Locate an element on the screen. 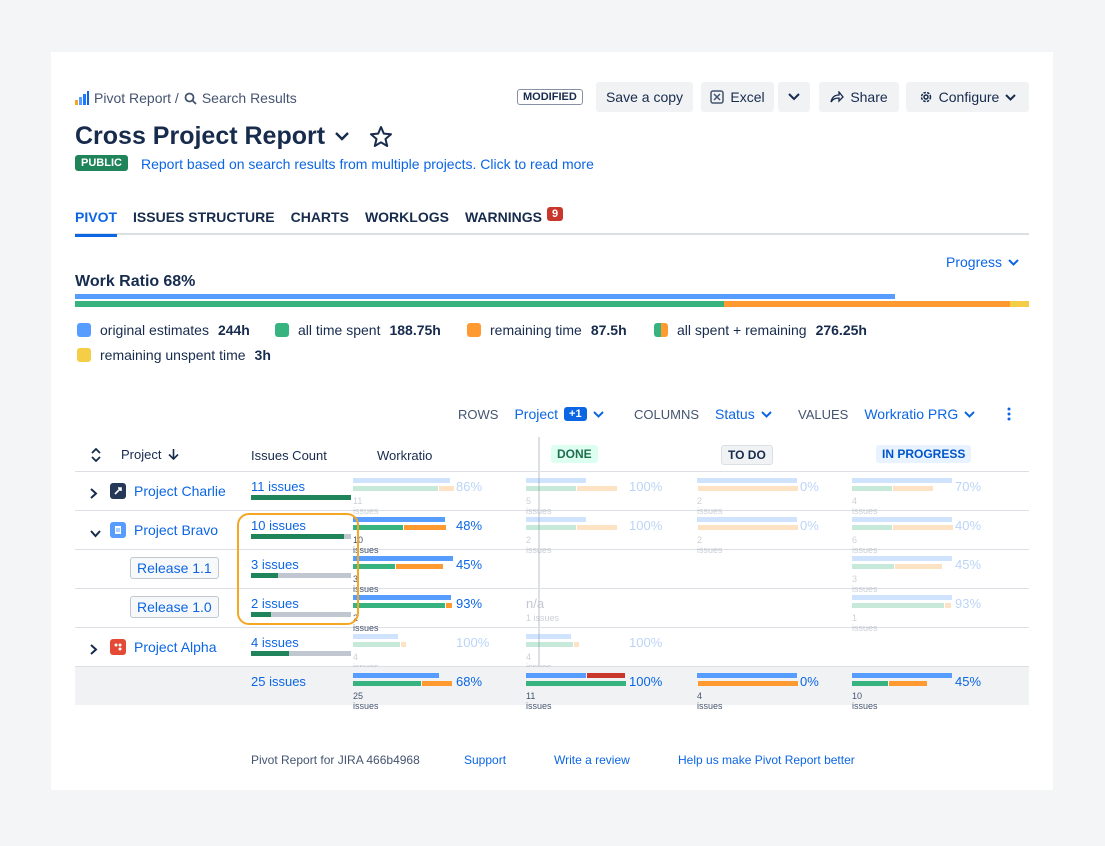 The width and height of the screenshot is (1105, 846). star-icon is located at coordinates (381, 137).